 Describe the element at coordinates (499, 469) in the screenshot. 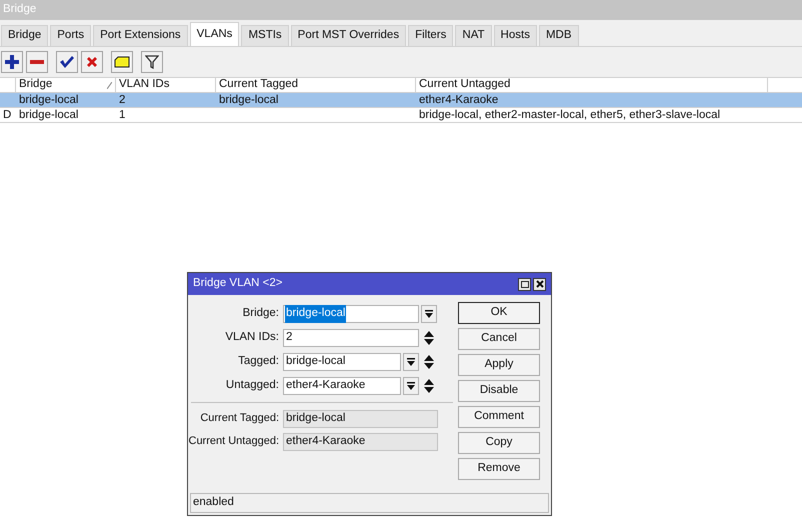

I see `dialog-button: Remove` at that location.